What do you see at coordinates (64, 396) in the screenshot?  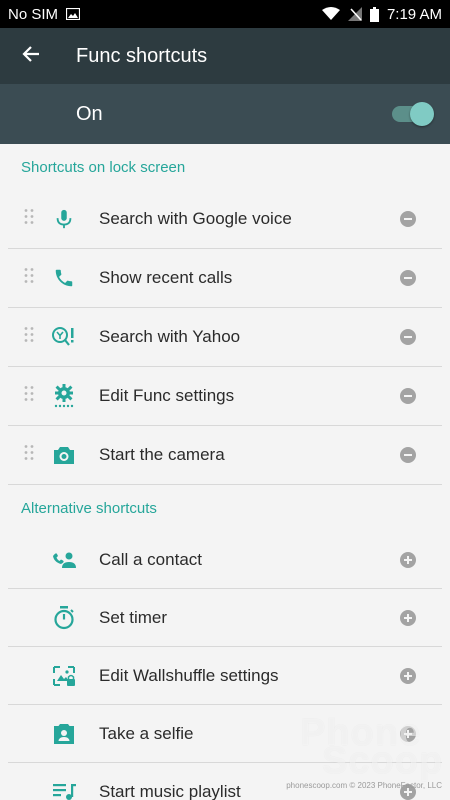 I see `settings-gear-icon` at bounding box center [64, 396].